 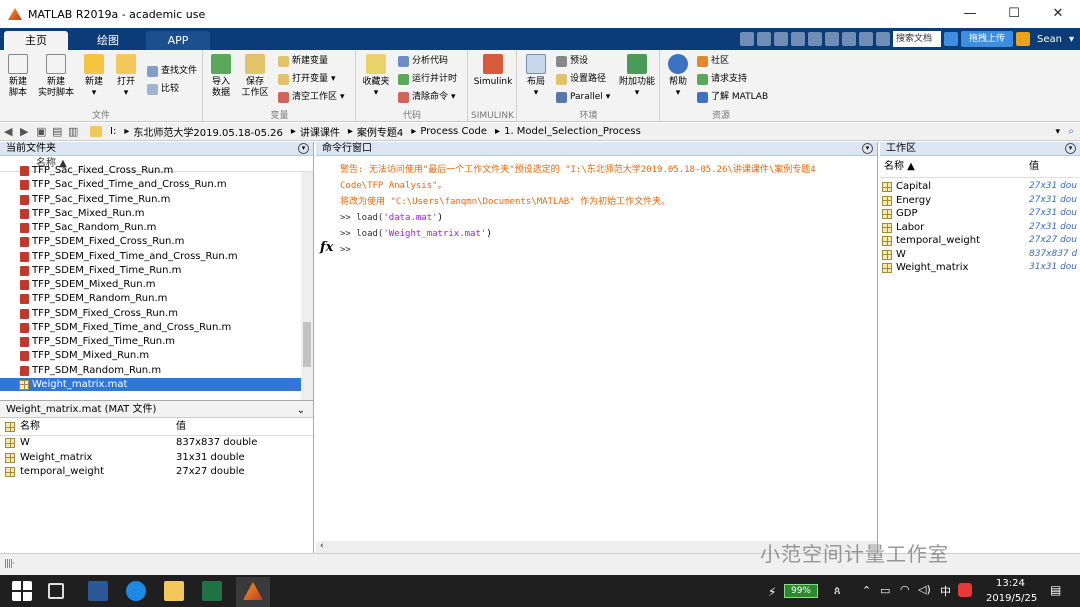 I want to click on switch-windows-icon, so click(x=848, y=39).